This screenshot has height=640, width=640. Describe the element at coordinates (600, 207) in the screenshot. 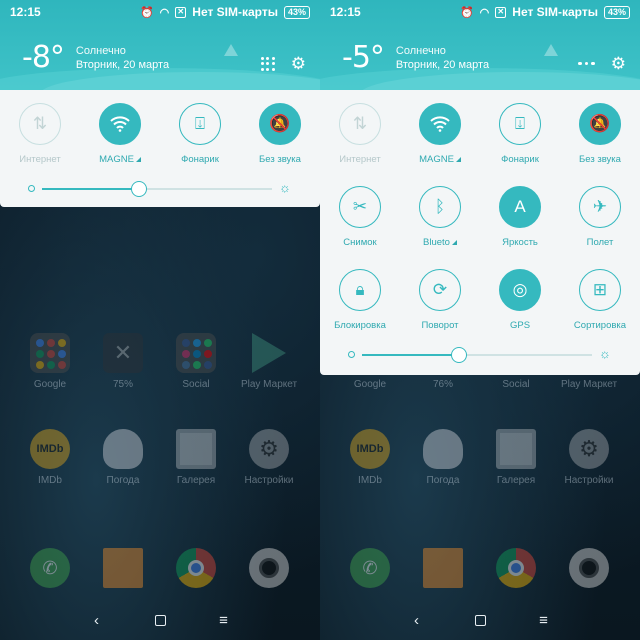

I see `airplane-icon: ✈` at that location.